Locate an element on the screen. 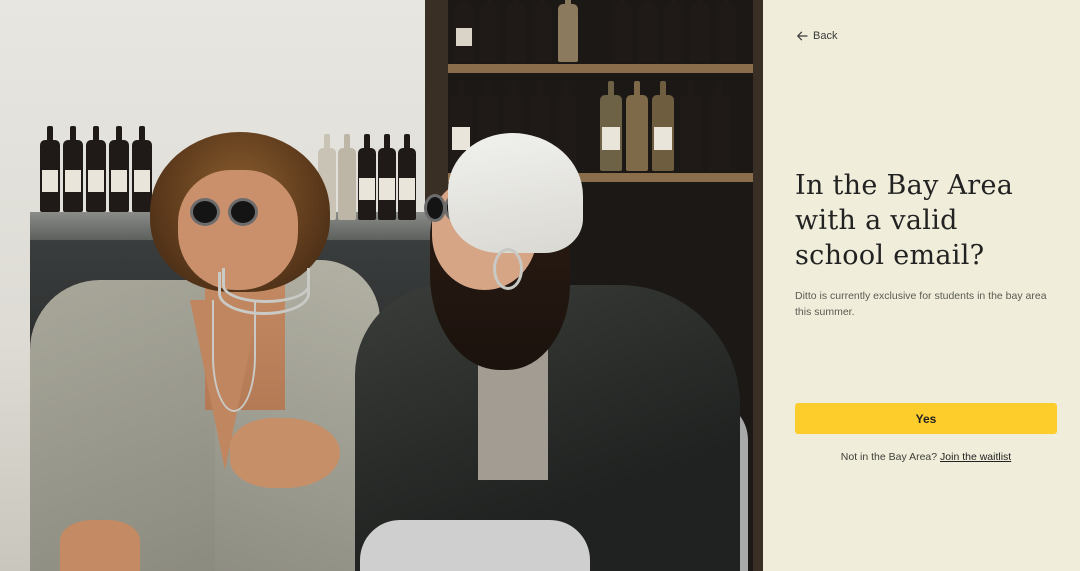 The width and height of the screenshot is (1080, 571). back-label: Back is located at coordinates (825, 36).